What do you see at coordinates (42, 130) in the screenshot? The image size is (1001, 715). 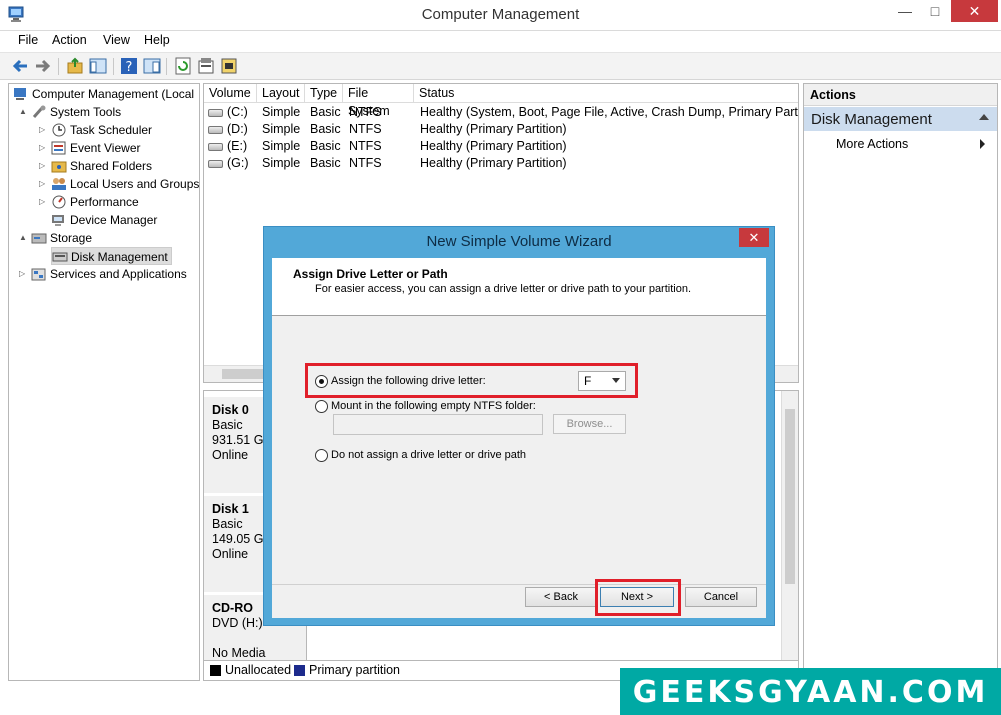 I see `expand-task-scheduler-icon: ▷` at bounding box center [42, 130].